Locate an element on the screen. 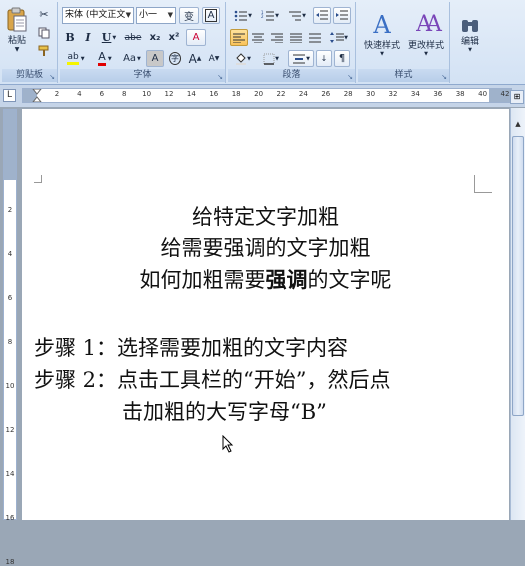  vruler-tick-label: 2 is located at coordinates (10, 210).